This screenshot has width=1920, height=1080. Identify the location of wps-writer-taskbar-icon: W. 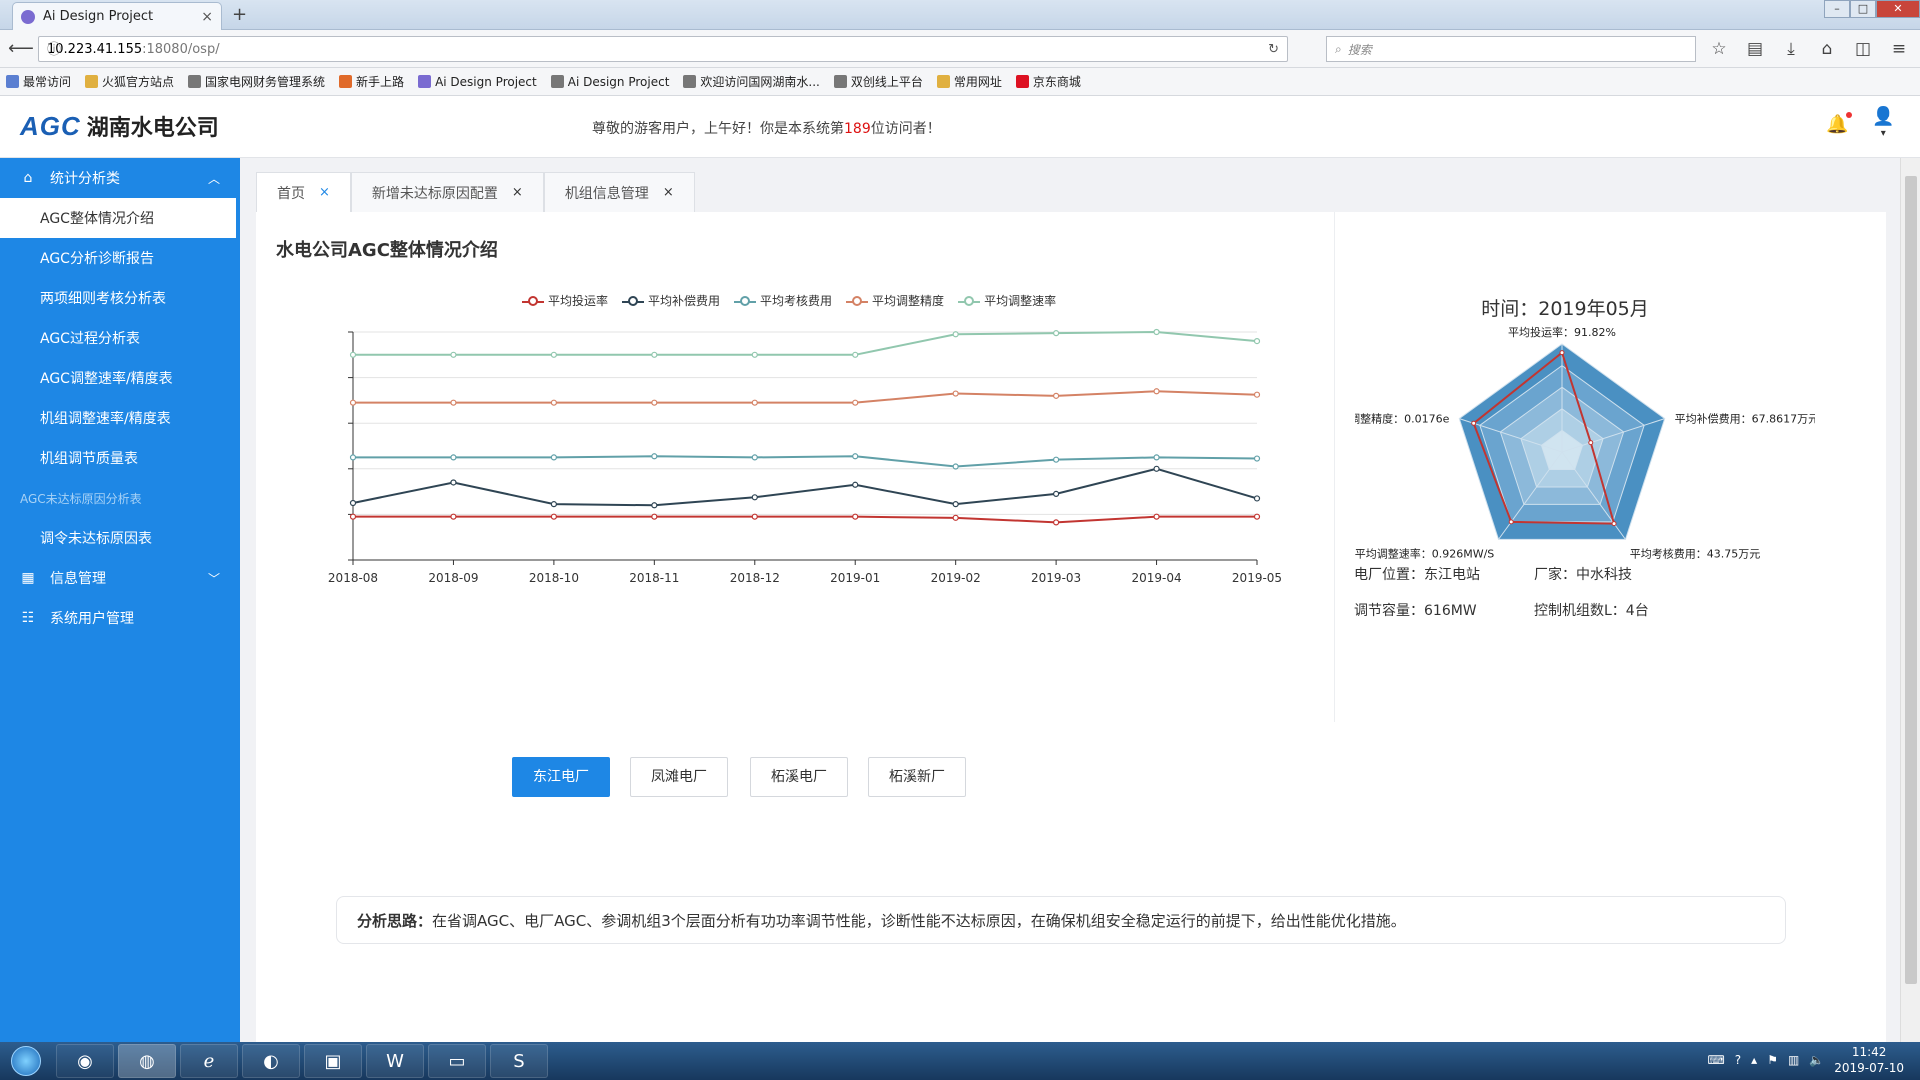
(395, 1061).